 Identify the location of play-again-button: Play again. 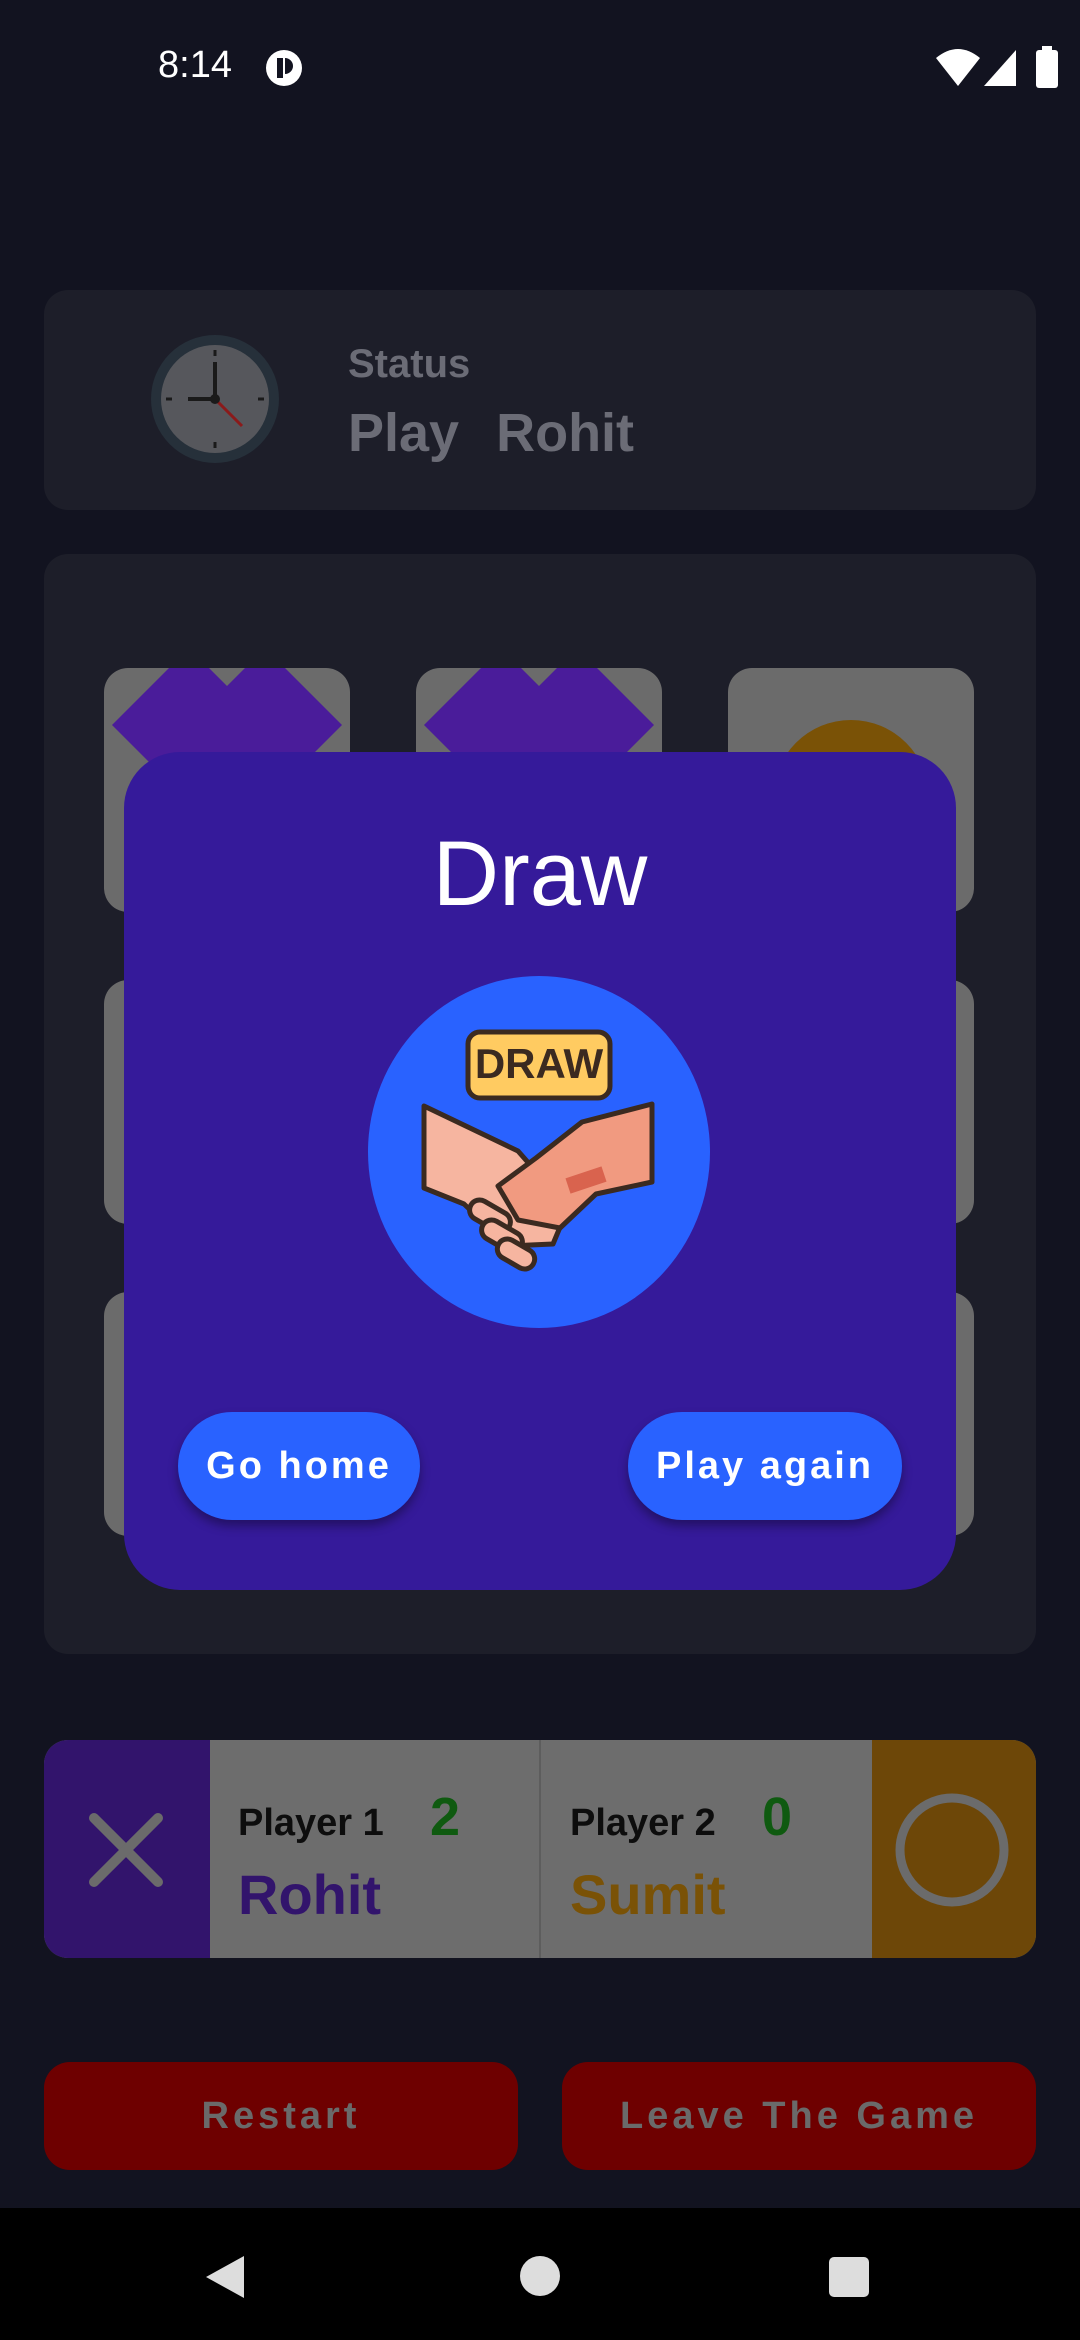
(765, 1466).